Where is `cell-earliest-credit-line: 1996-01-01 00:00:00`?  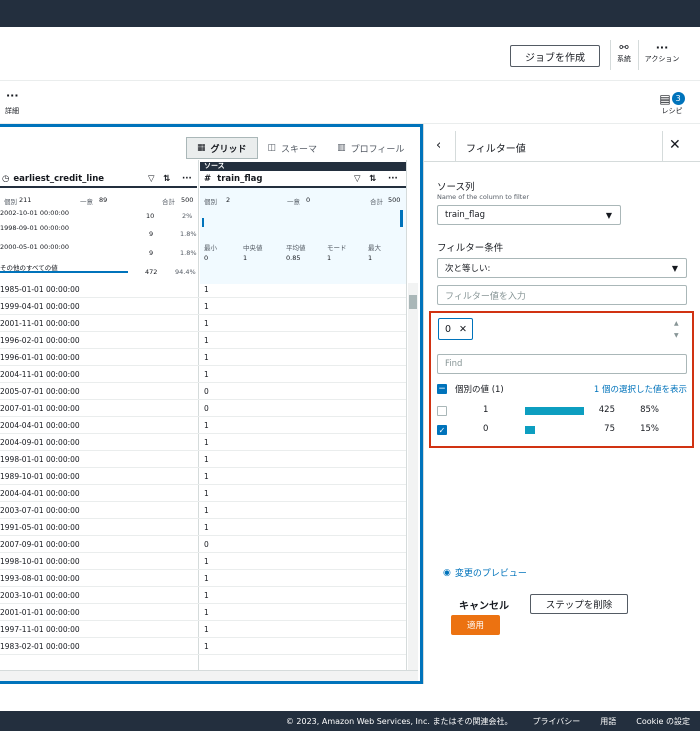
cell-earliest-credit-line: 1996-01-01 00:00:00 is located at coordinates (40, 357).